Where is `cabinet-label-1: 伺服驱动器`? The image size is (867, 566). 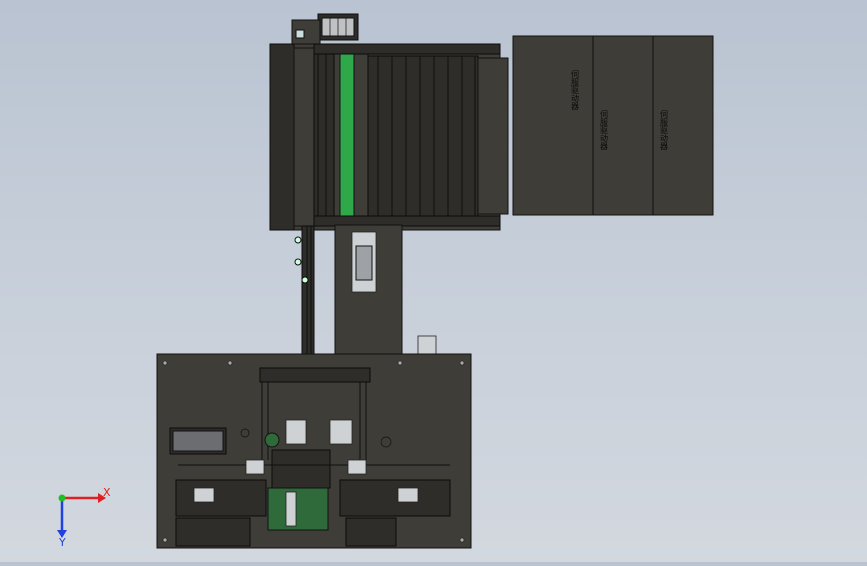 cabinet-label-1: 伺服驱动器 is located at coordinates (575, 90).